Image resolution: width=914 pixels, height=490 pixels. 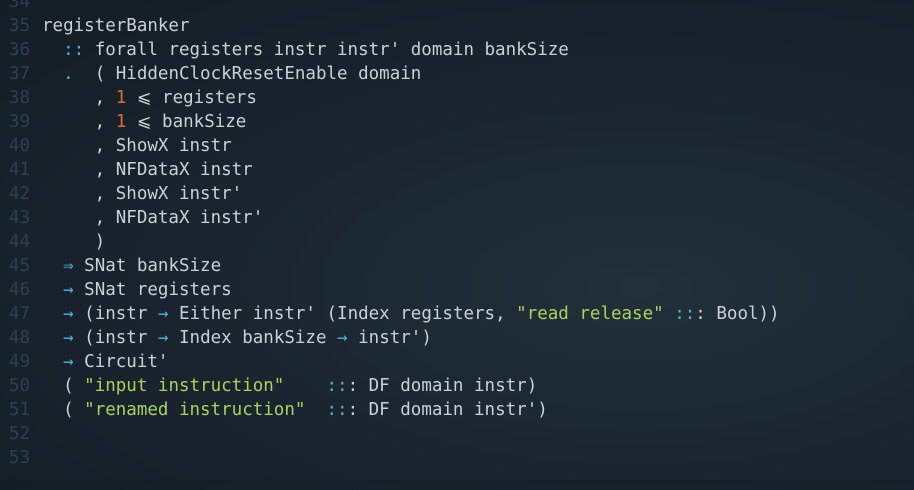 What do you see at coordinates (19, 458) in the screenshot?
I see `line-number: 53` at bounding box center [19, 458].